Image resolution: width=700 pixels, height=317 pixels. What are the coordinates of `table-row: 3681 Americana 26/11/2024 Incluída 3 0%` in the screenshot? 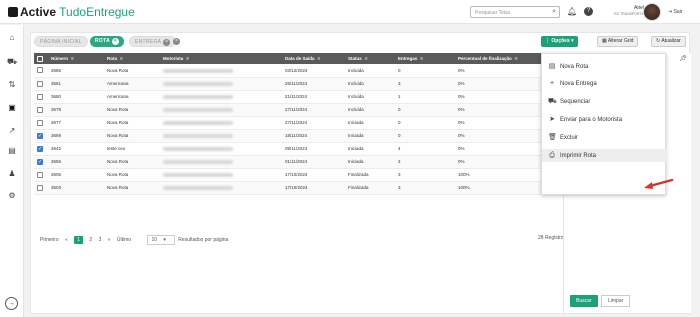 It's located at (299, 84).